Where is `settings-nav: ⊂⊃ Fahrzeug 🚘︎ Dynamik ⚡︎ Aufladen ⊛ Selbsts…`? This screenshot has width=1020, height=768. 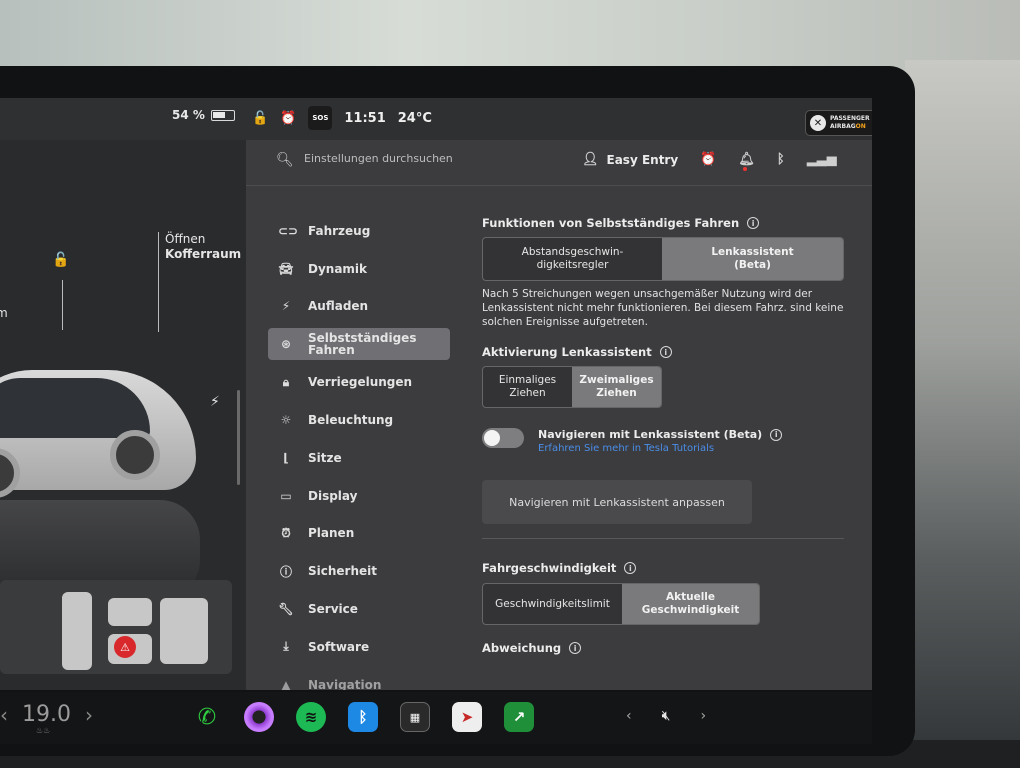 settings-nav: ⊂⊃ Fahrzeug 🚘︎ Dynamik ⚡︎ Aufladen ⊛ Selbsts… is located at coordinates (359, 451).